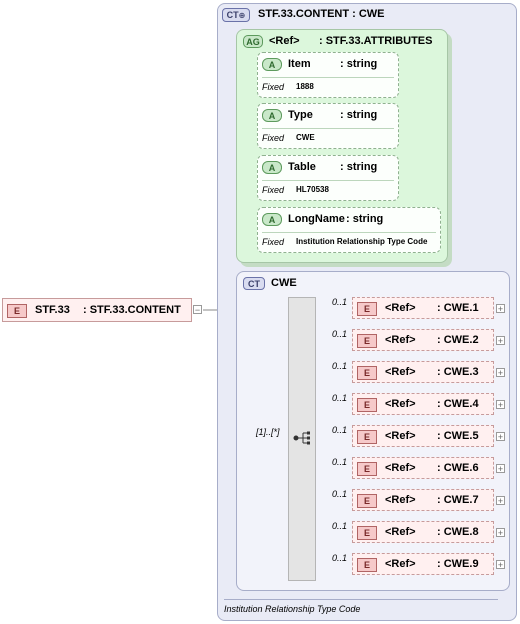 This screenshot has width=520, height=624. What do you see at coordinates (284, 283) in the screenshot?
I see `cwe-type-title: CWE` at bounding box center [284, 283].